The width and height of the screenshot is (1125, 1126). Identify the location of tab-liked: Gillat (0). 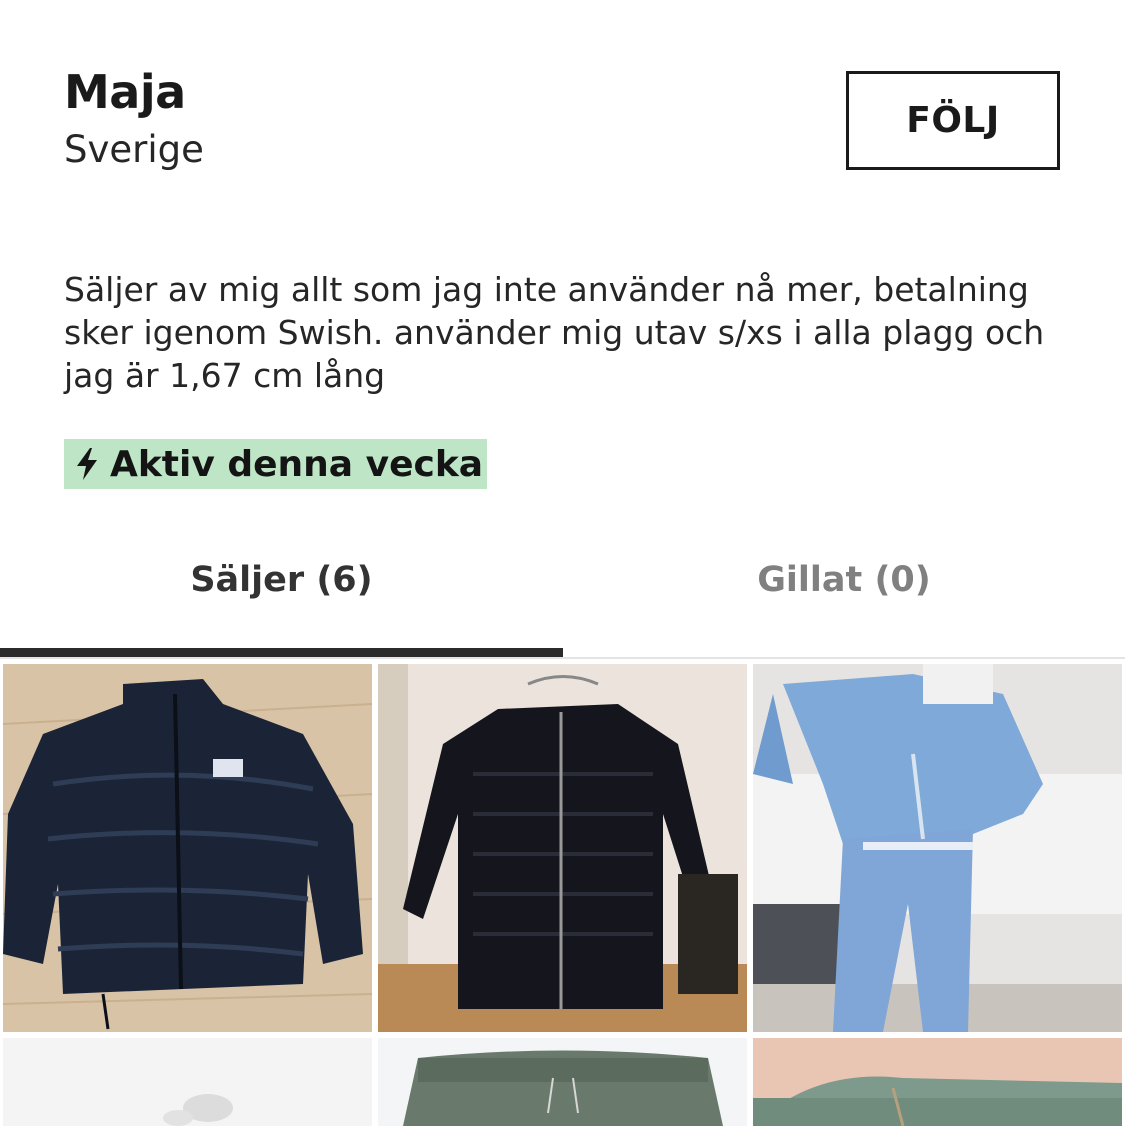
(844, 580).